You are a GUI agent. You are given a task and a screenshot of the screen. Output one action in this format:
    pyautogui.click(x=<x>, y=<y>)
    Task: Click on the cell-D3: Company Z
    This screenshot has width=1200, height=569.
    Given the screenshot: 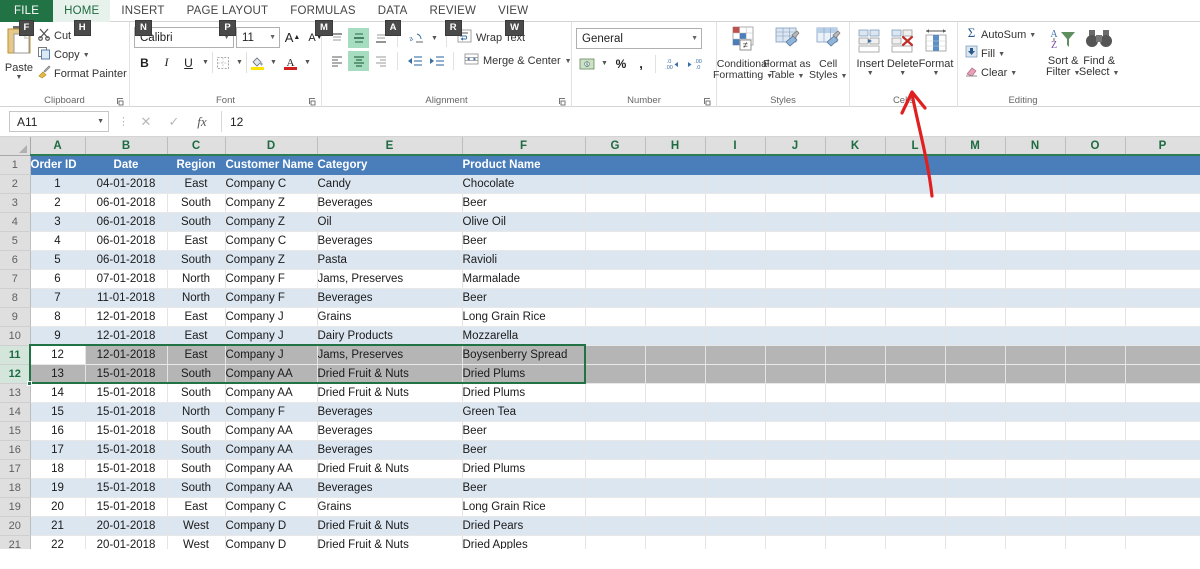 What is the action you would take?
    pyautogui.click(x=271, y=203)
    